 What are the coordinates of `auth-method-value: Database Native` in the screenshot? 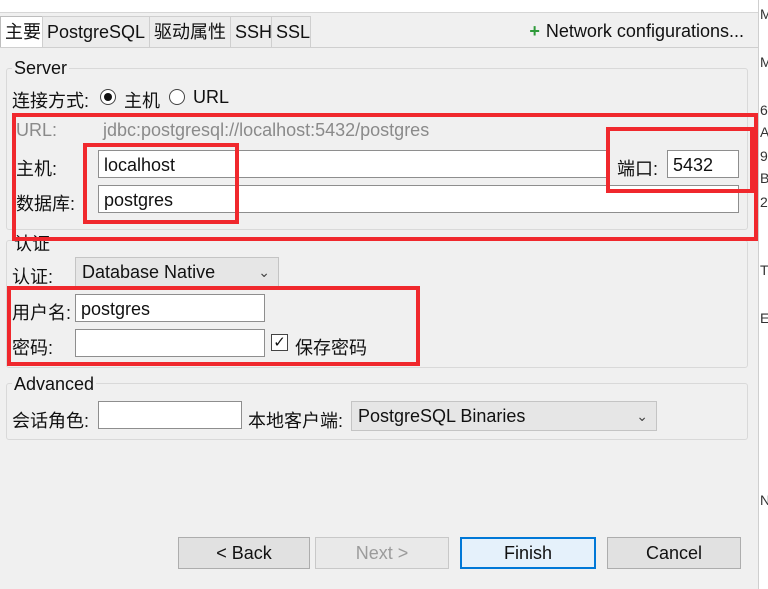 It's located at (149, 272).